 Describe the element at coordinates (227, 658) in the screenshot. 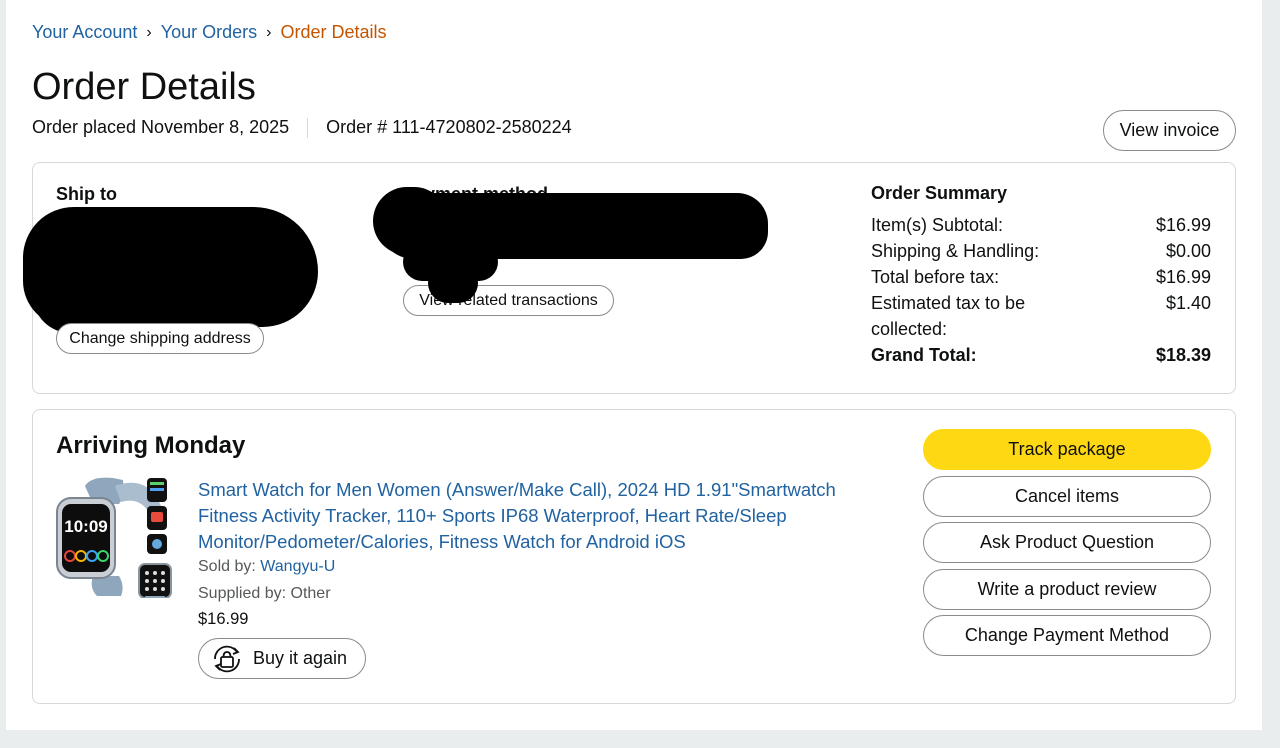

I see `buy-again-icon` at that location.